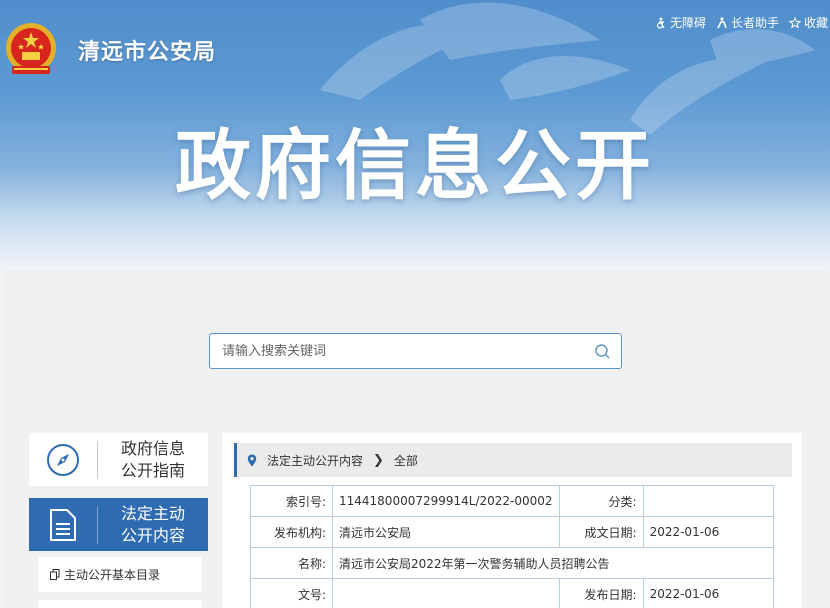 This screenshot has width=830, height=608. I want to click on nav-guide-line2: 公开指南, so click(152, 470).